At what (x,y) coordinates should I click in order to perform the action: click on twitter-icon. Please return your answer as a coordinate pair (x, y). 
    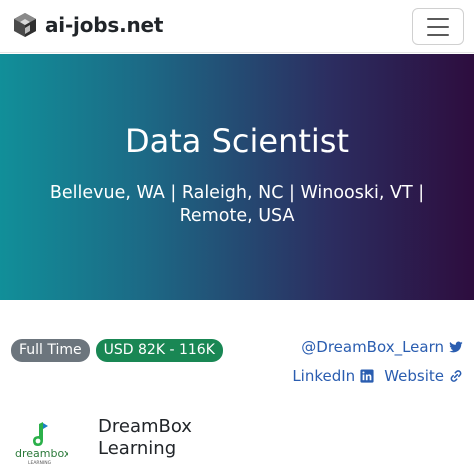
    Looking at the image, I should click on (456, 347).